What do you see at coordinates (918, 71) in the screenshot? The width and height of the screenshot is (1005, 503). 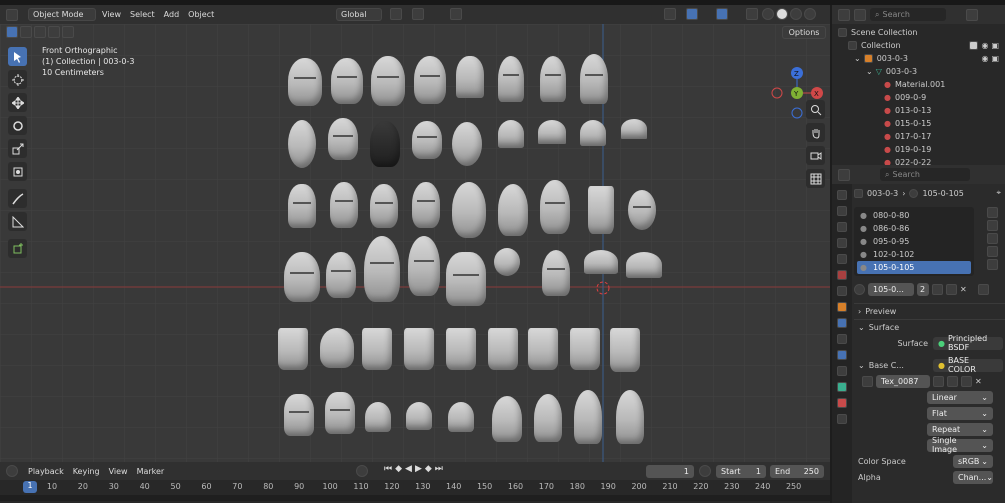 I see `tree-row-mesh: ⌄ ▽ 003-0-3` at bounding box center [918, 71].